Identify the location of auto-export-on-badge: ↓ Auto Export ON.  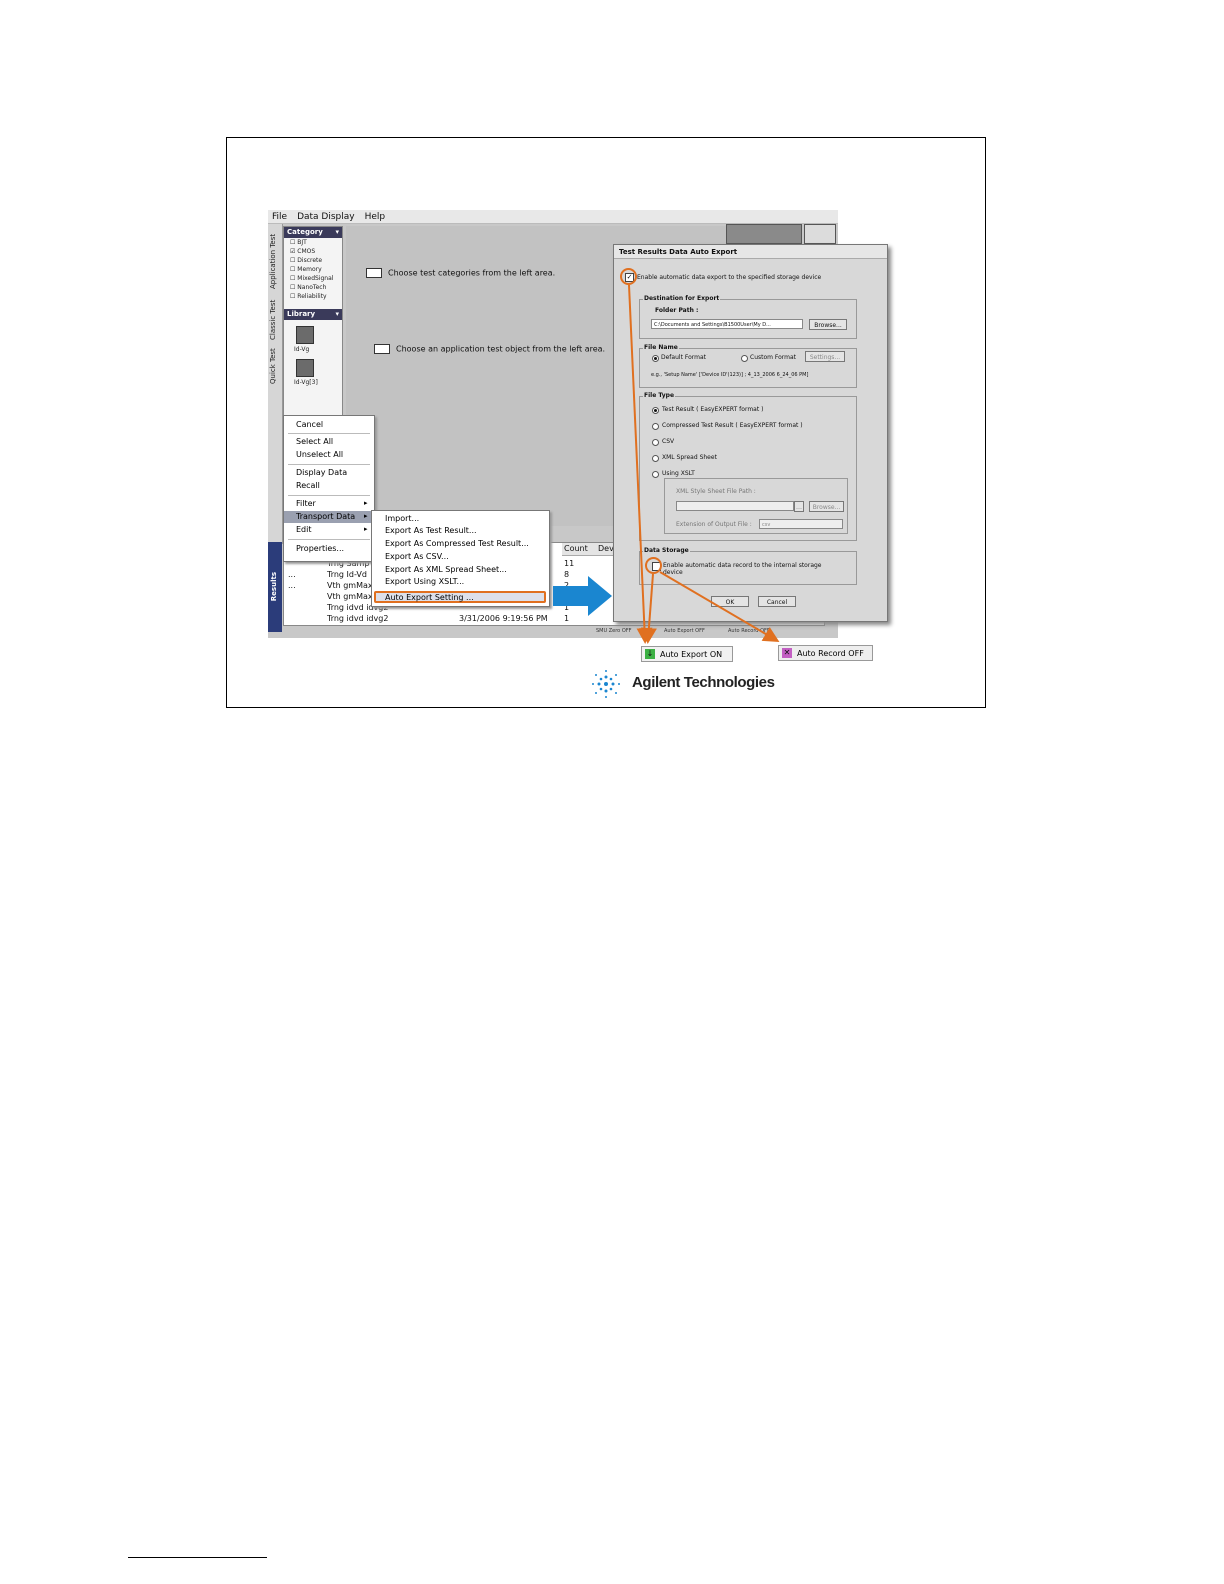
(687, 654).